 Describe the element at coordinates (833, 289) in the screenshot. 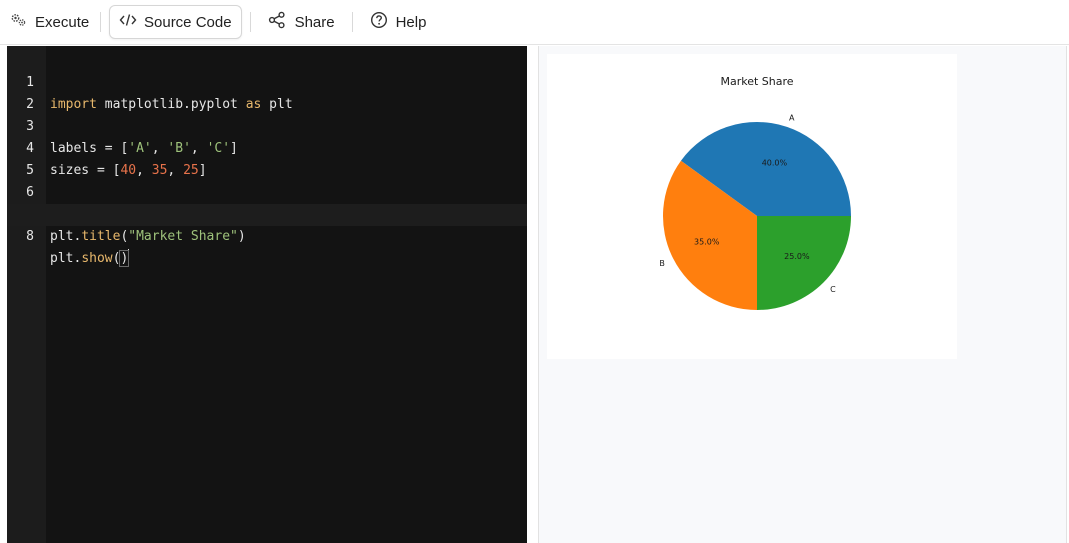

I see `slice-label: C` at that location.